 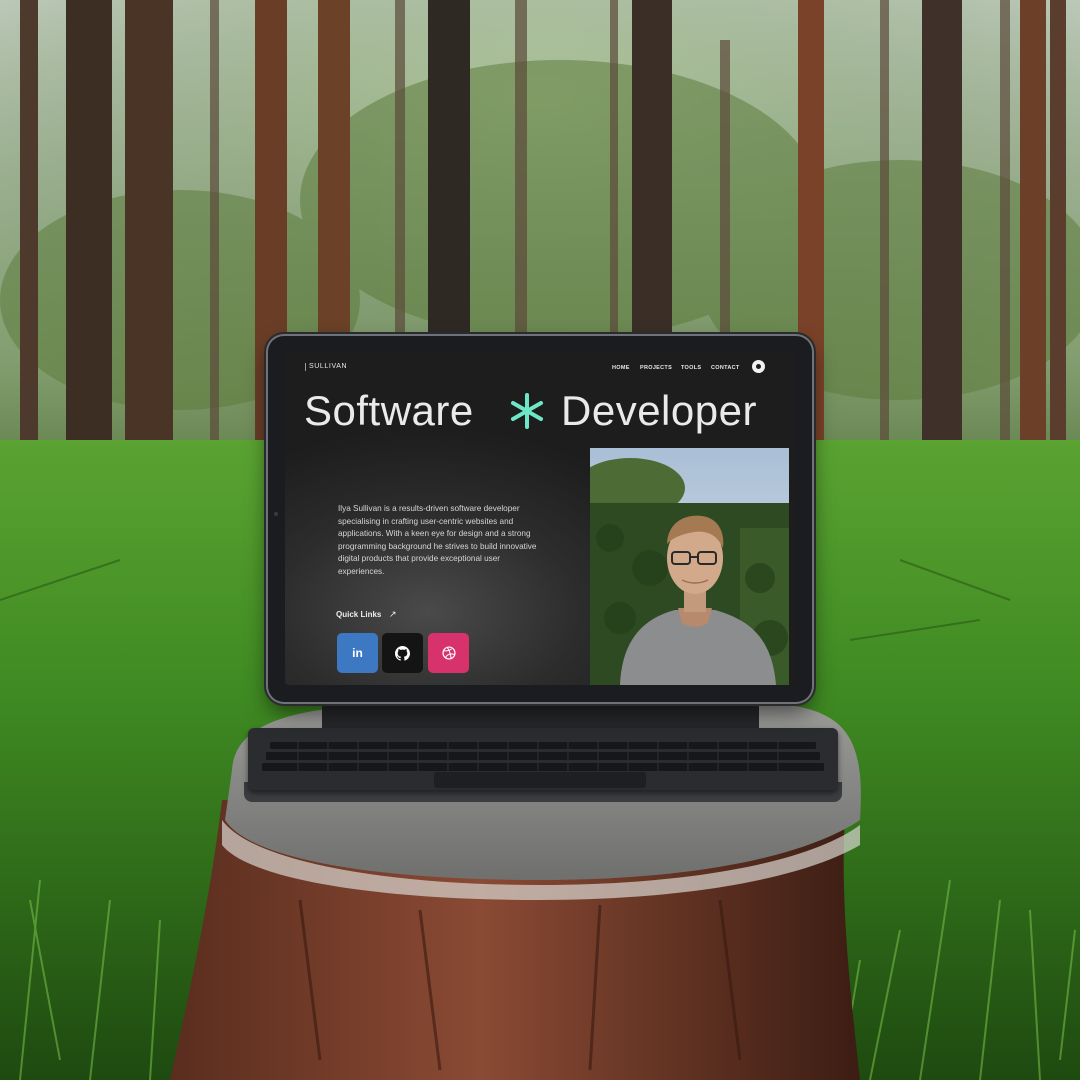 I want to click on dribbble-button, so click(x=448, y=653).